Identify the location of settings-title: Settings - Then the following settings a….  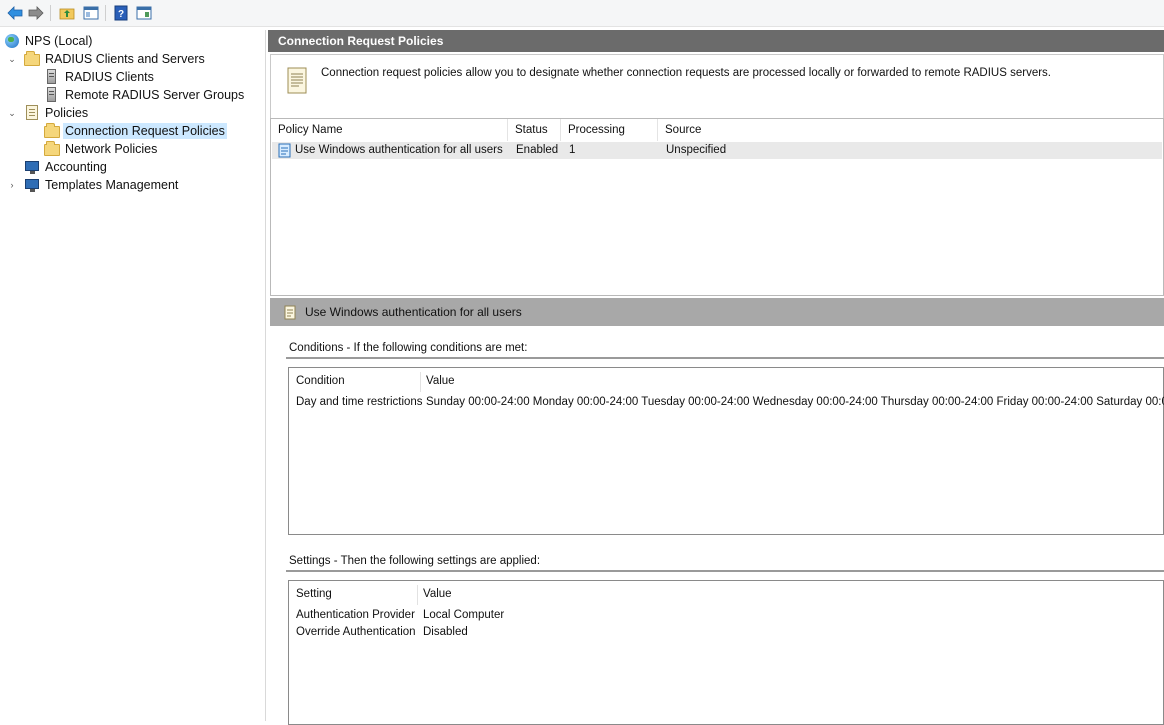
(415, 561).